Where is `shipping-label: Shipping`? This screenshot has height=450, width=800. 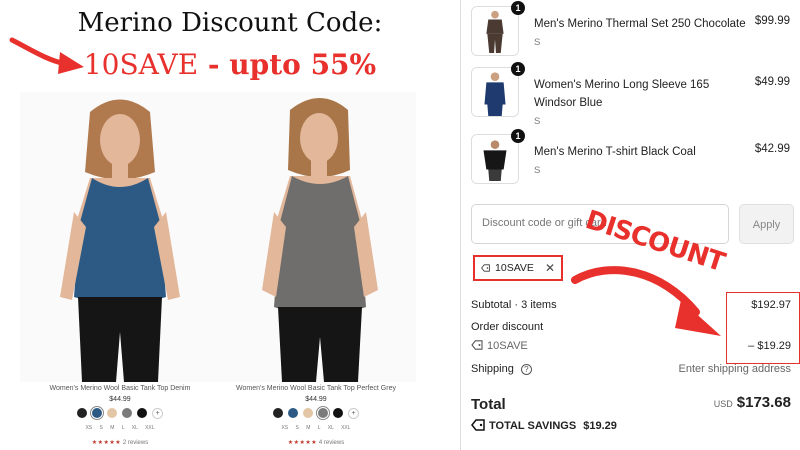 shipping-label: Shipping is located at coordinates (492, 369).